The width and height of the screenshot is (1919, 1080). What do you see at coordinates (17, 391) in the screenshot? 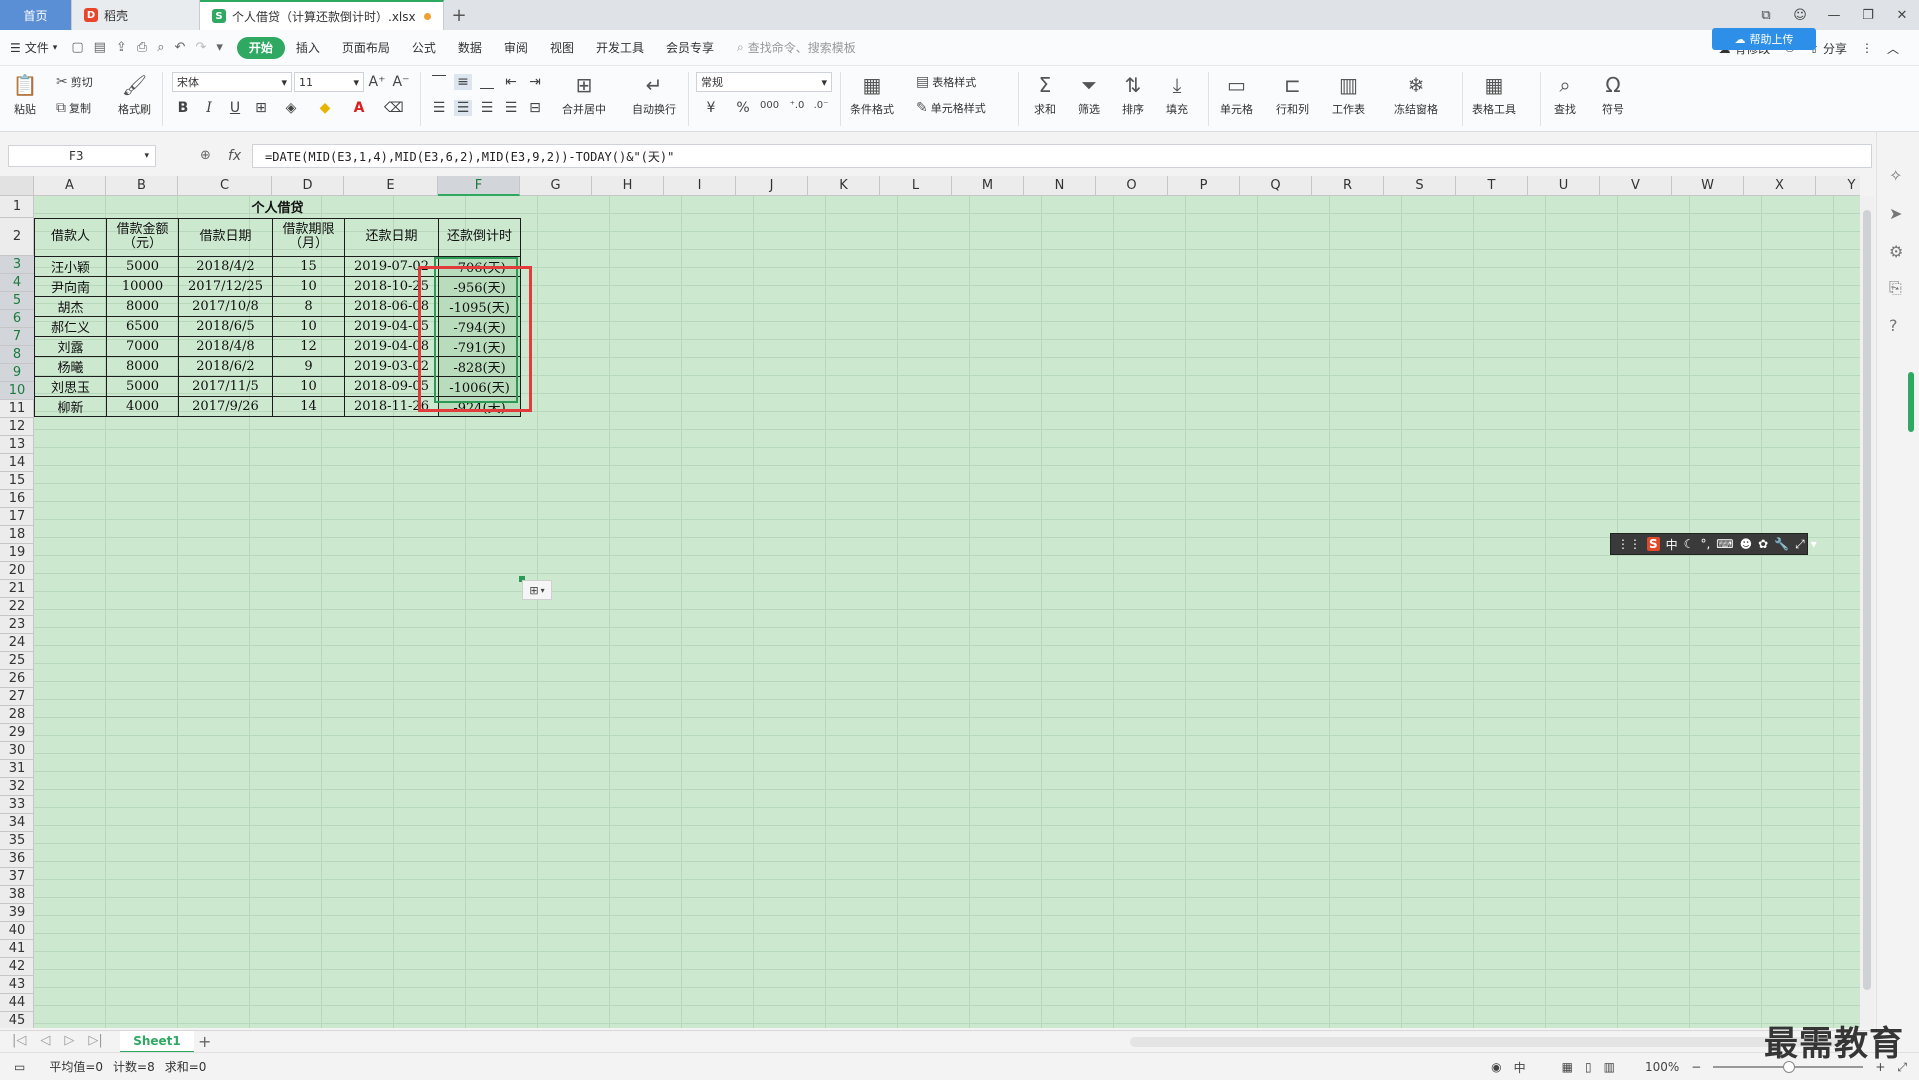
I see `row-header-10: 10` at bounding box center [17, 391].